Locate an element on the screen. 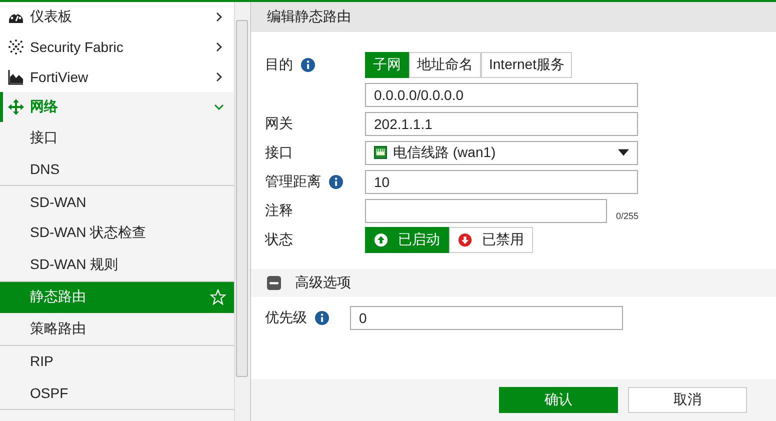 The image size is (776, 421). status-toggle: 已禁用 is located at coordinates (491, 240).